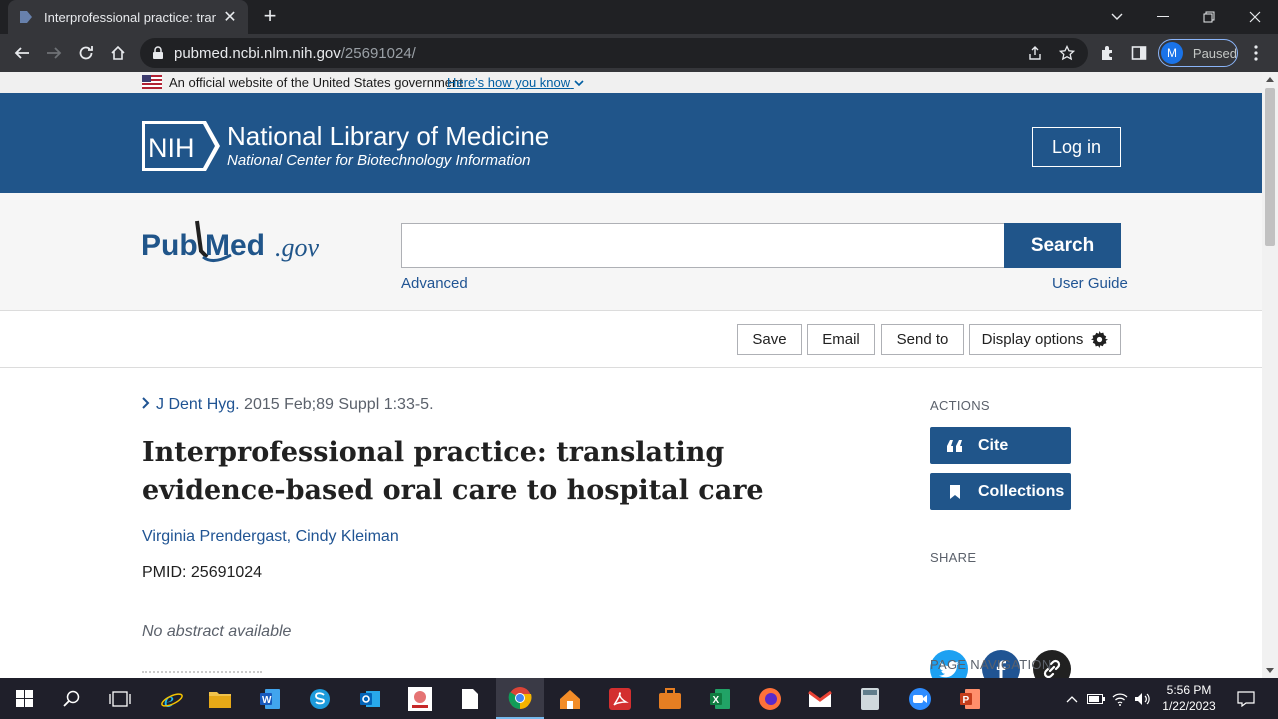 The width and height of the screenshot is (1278, 719). Describe the element at coordinates (1256, 53) in the screenshot. I see `browser-menu-icon` at that location.